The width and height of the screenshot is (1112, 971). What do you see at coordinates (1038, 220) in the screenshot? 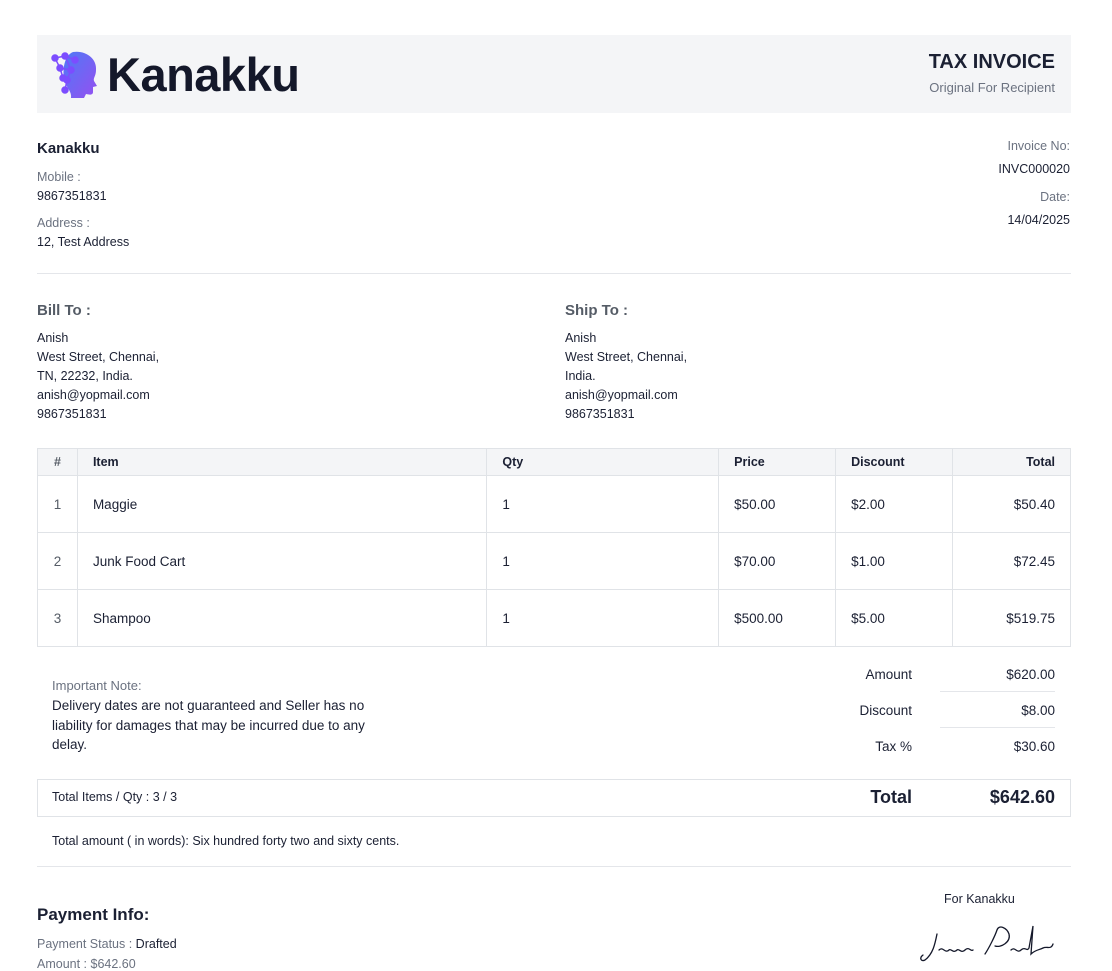
I see `invoice-date: 14/04/2025` at bounding box center [1038, 220].